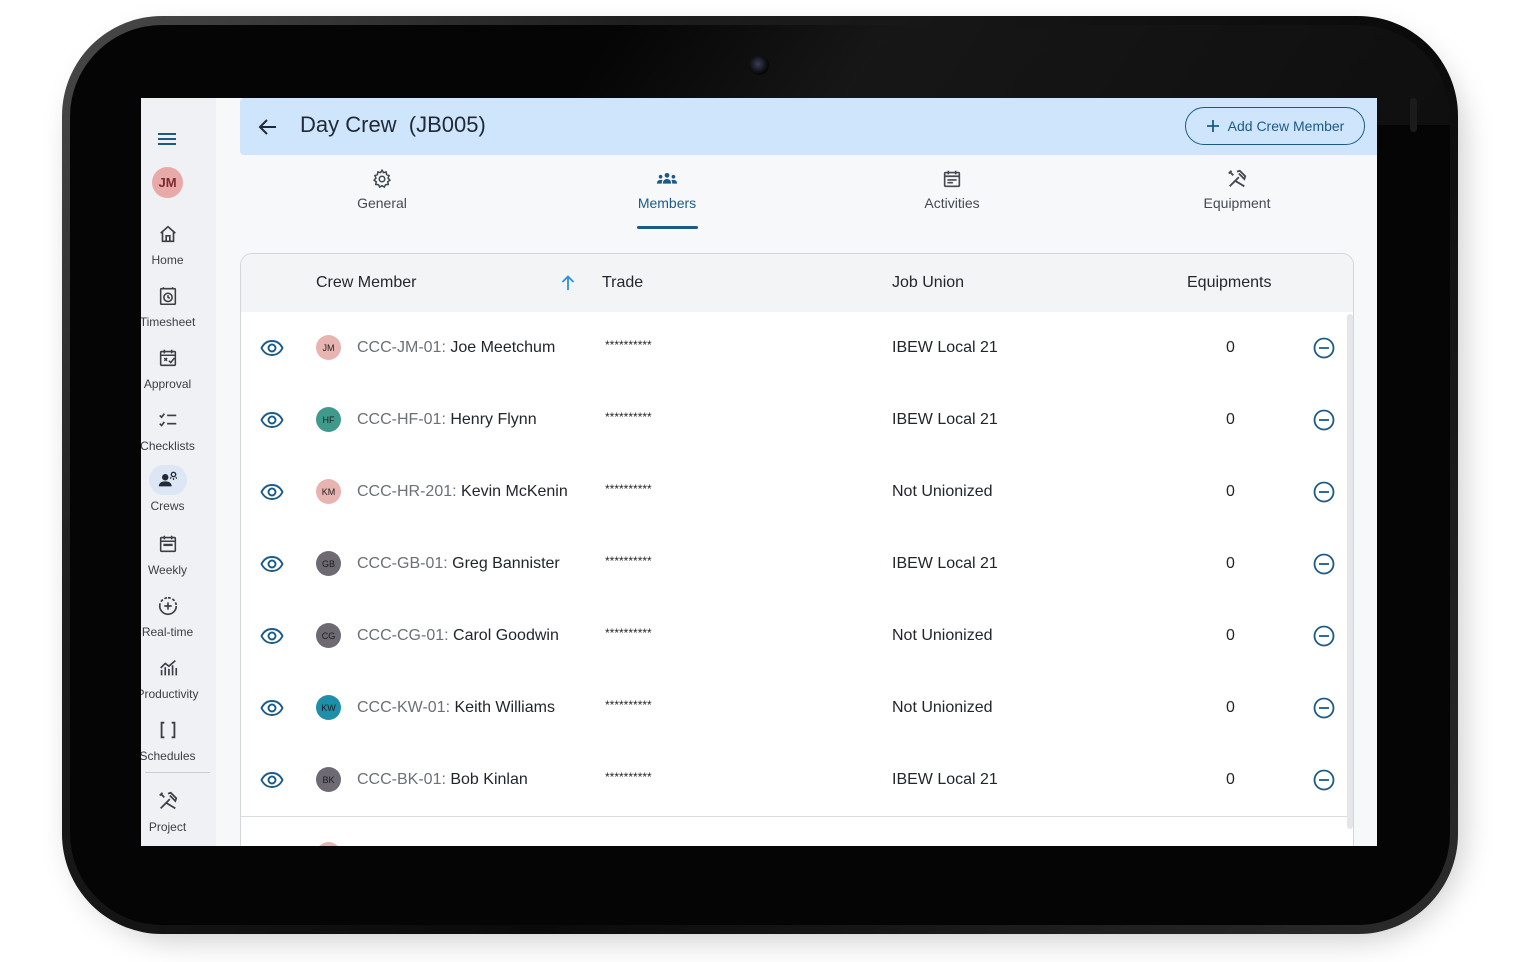 Image resolution: width=1537 pixels, height=962 pixels. I want to click on calendar-week-icon, so click(168, 544).